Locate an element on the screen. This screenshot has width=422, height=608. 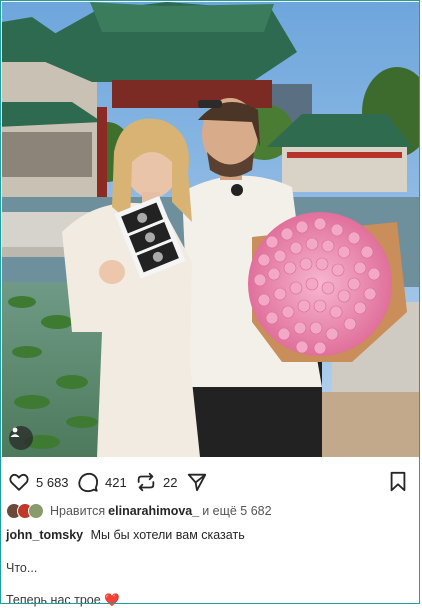
avatar is located at coordinates (36, 511).